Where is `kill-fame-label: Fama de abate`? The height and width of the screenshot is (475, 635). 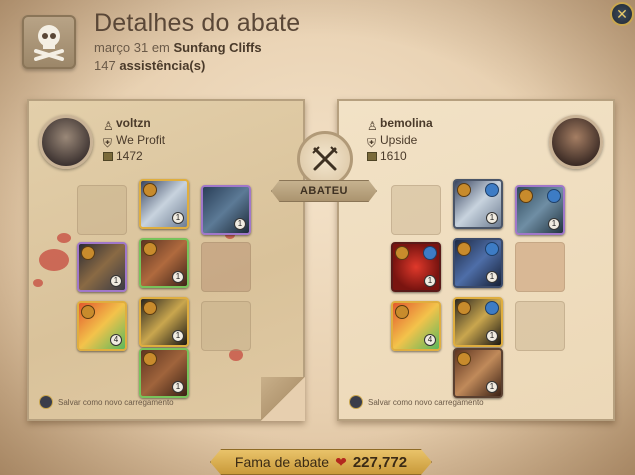
kill-fame-label: Fama de abate is located at coordinates (282, 462).